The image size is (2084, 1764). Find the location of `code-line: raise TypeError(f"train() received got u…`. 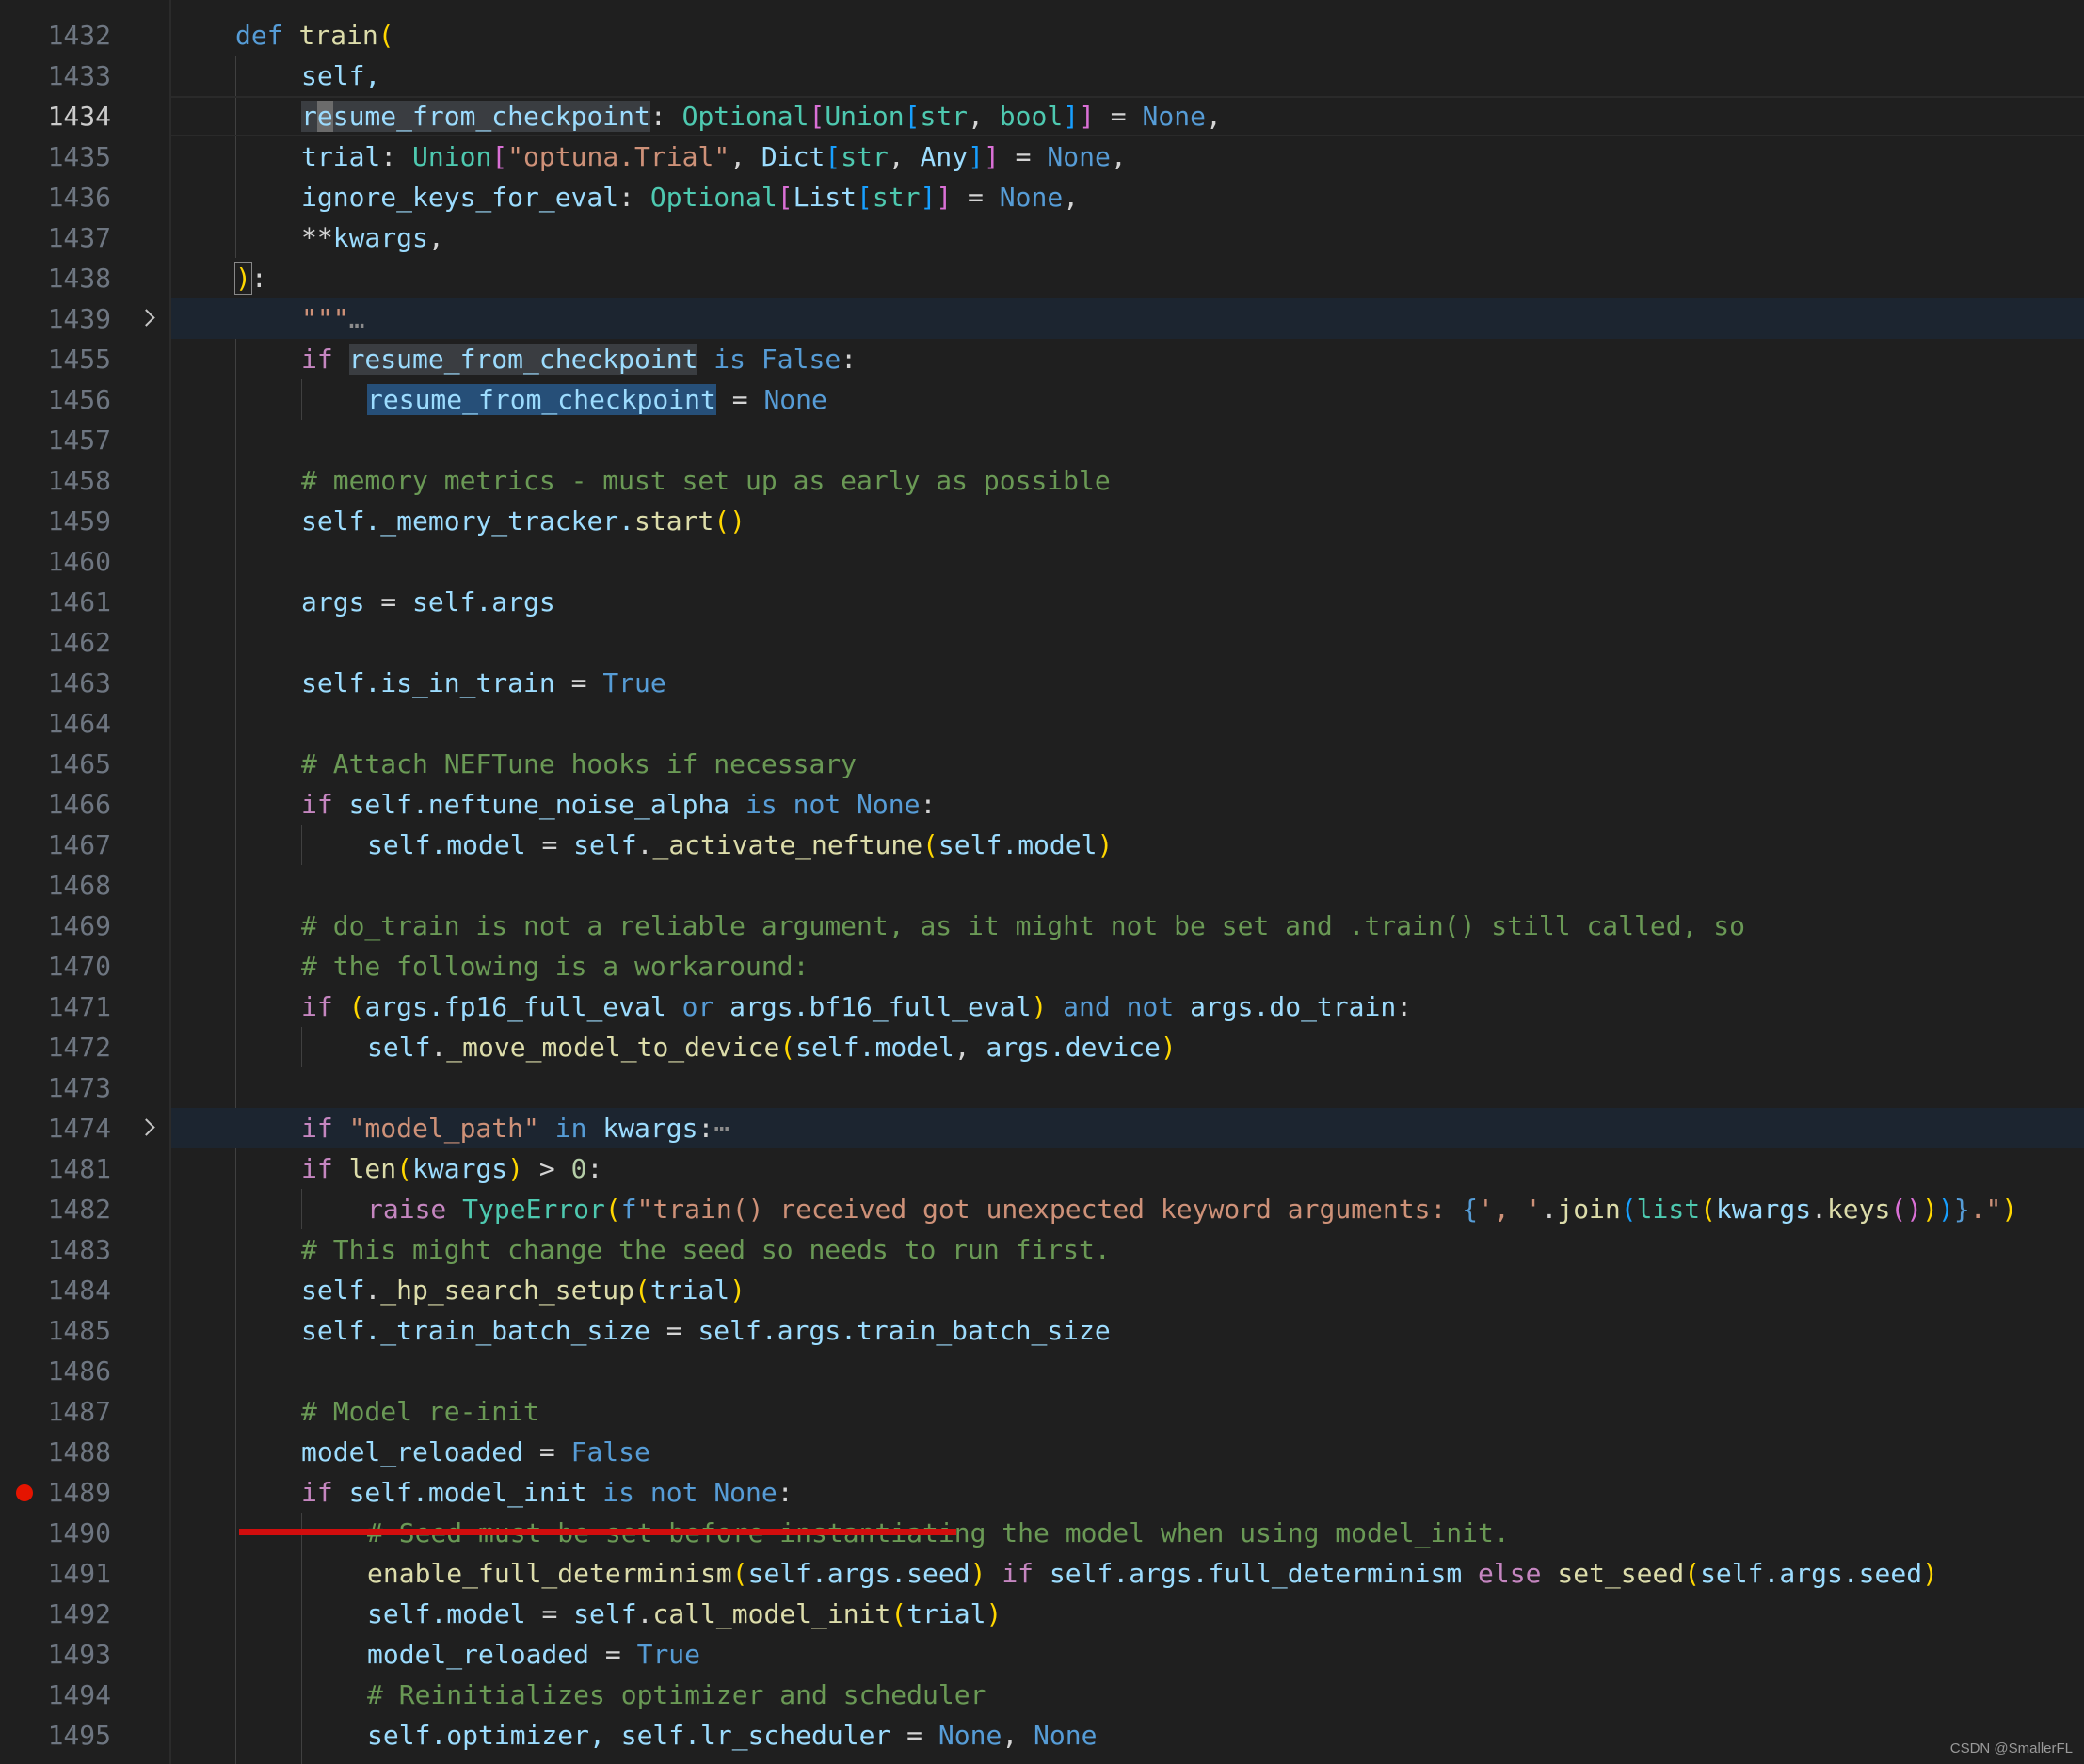

code-line: raise TypeError(f"train() received got u… is located at coordinates (1127, 1209).